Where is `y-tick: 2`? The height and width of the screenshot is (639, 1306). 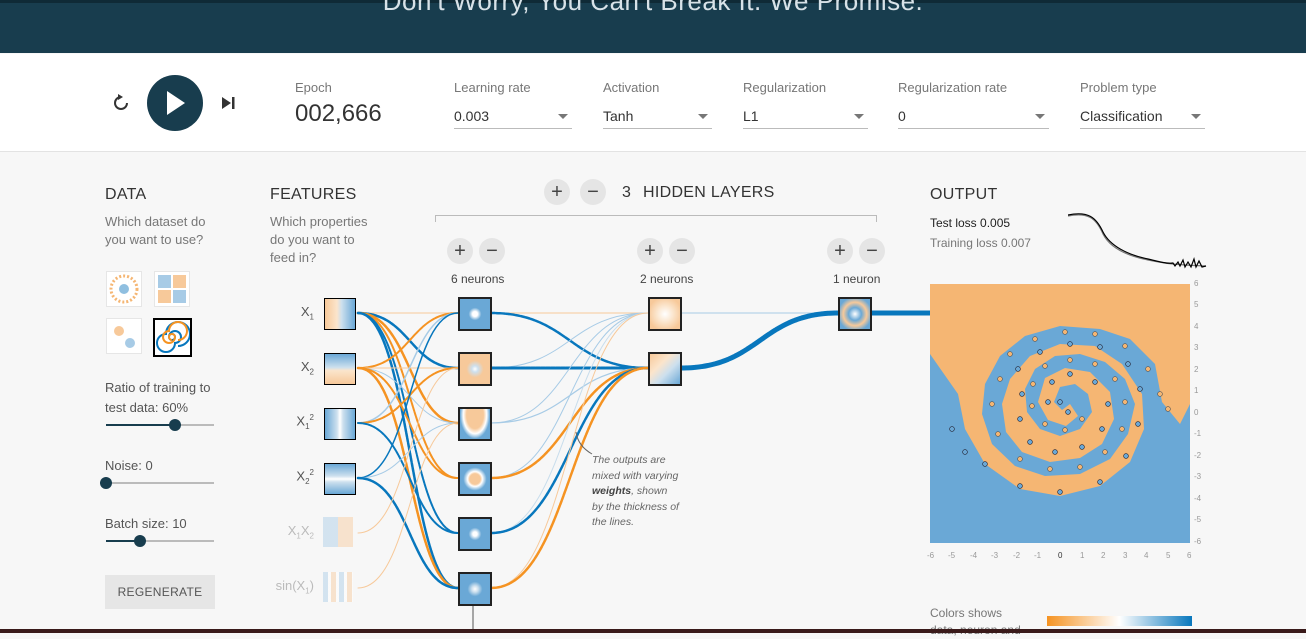
y-tick: 2 is located at coordinates (1196, 369).